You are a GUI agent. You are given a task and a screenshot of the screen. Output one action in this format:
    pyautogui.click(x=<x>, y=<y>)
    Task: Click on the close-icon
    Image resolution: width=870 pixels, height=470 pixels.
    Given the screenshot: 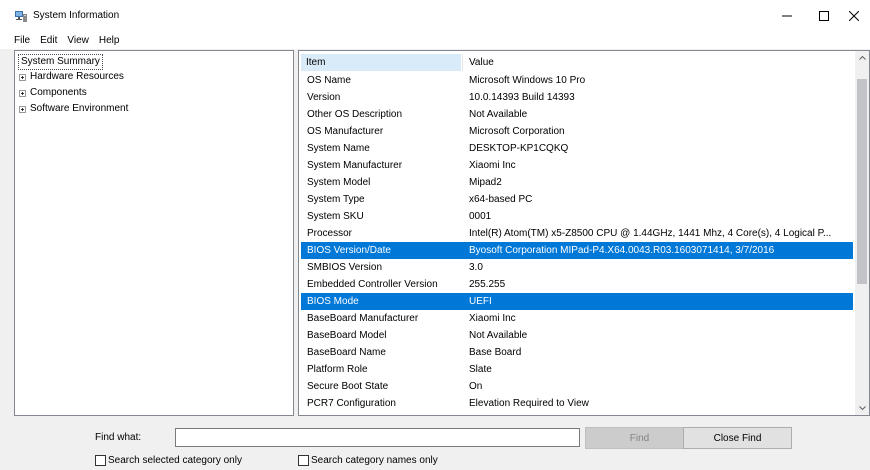 What is the action you would take?
    pyautogui.click(x=854, y=16)
    